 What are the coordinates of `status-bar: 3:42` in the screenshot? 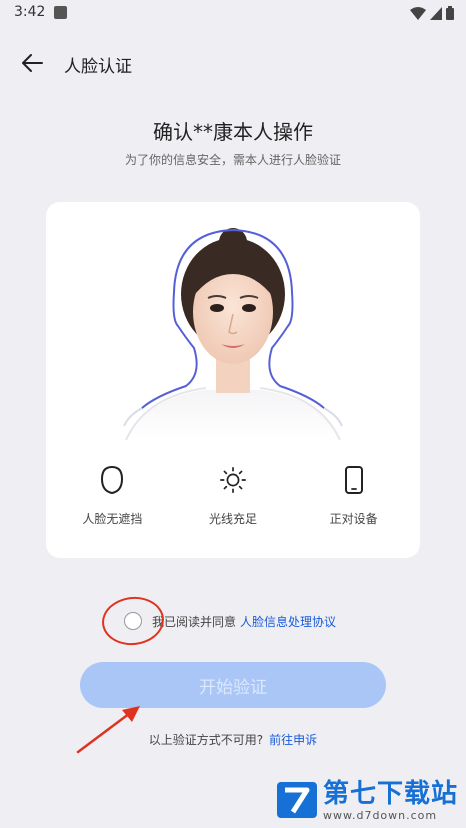 It's located at (233, 13).